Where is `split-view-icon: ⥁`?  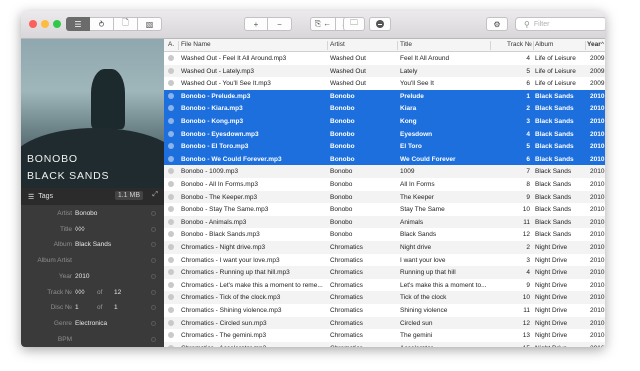 split-view-icon: ⥁ is located at coordinates (102, 24).